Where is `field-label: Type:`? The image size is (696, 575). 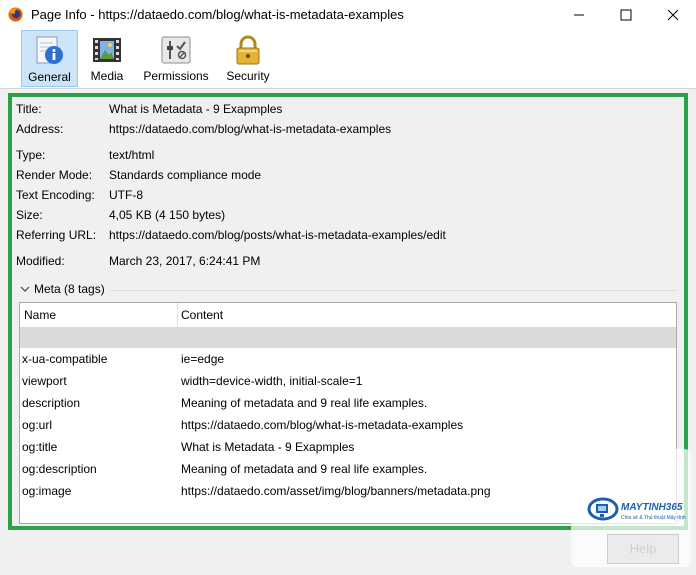
field-label: Type: is located at coordinates (31, 155).